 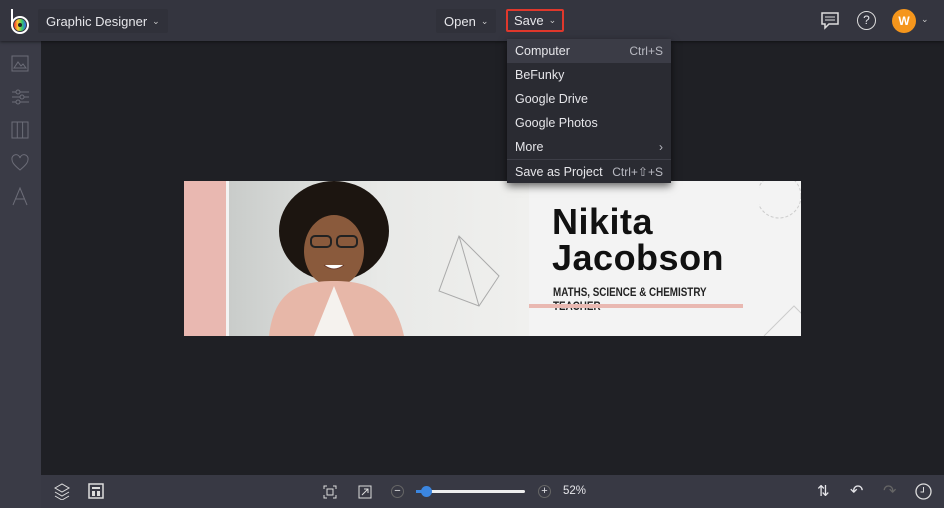 I want to click on workspace-label: Graphic Designer, so click(x=97, y=21).